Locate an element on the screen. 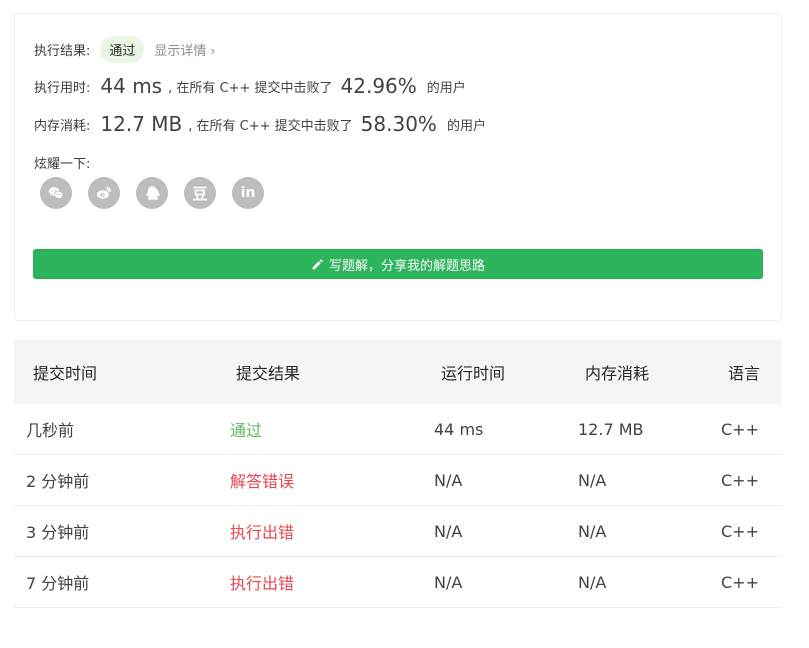  runtime-suffix: 的用户 is located at coordinates (446, 88).